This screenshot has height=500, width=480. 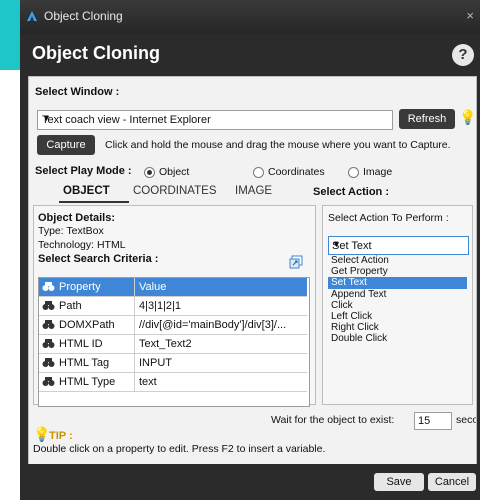 I want to click on table-row: HTML ID Text_Text2, so click(x=173, y=344).